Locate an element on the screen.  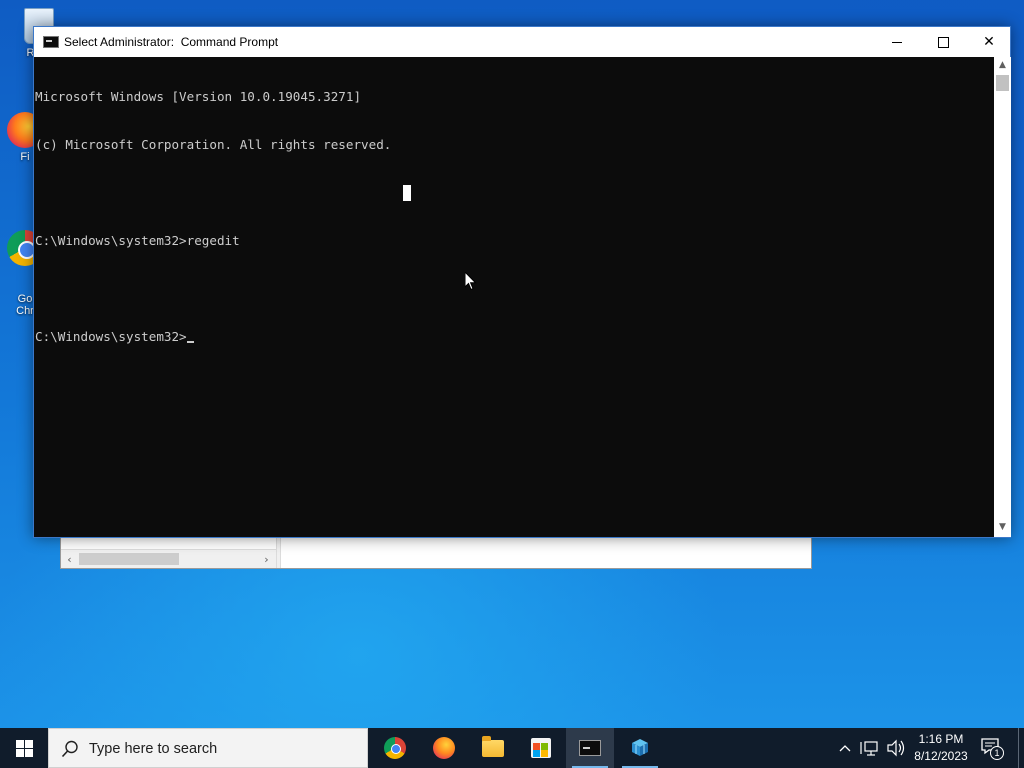
store-icon is located at coordinates (541, 748).